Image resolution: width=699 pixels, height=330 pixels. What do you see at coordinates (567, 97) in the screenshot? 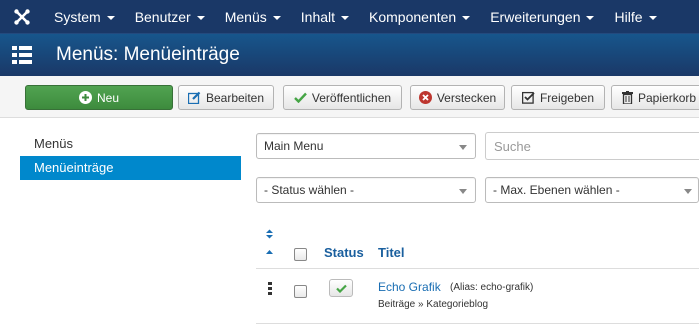
I see `checkin-button-label: Freigeben` at bounding box center [567, 97].